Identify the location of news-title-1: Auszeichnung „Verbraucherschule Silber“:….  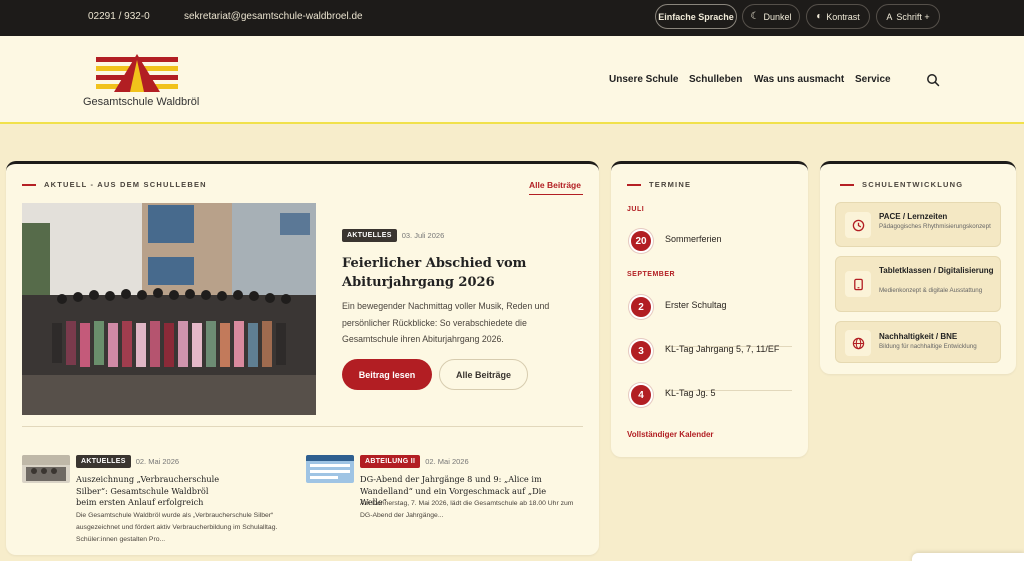
(152, 491).